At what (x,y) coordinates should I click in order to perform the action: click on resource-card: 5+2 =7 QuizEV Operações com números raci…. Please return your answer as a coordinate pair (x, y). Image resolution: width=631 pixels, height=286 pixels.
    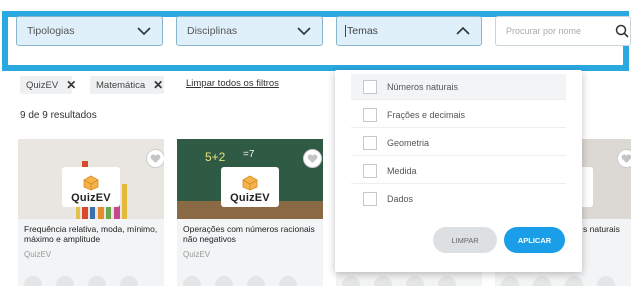
    Looking at the image, I should click on (250, 212).